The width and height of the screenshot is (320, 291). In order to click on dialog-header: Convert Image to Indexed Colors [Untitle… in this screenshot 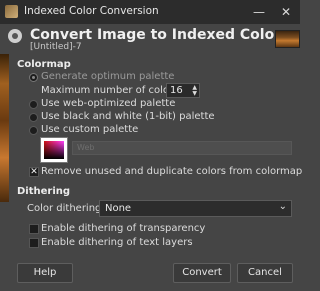, I will do `click(150, 39)`.